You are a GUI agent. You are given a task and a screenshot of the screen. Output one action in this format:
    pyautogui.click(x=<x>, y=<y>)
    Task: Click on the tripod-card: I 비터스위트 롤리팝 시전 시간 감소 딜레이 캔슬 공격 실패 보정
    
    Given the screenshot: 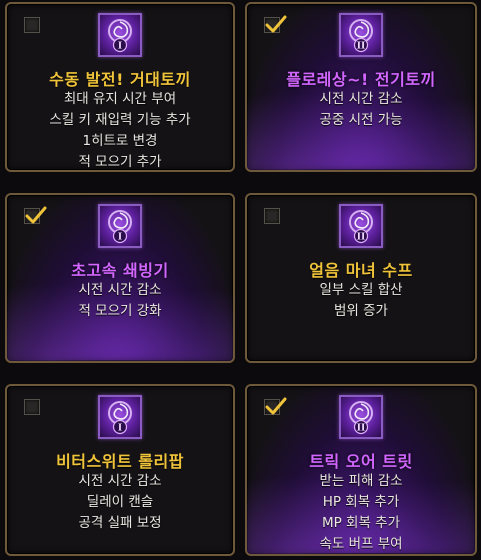 What is the action you would take?
    pyautogui.click(x=120, y=470)
    